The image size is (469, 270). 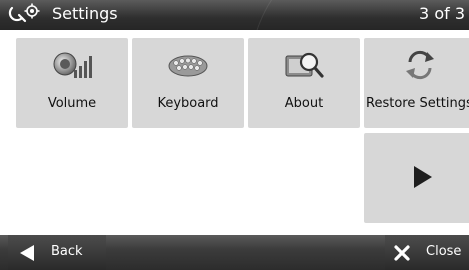 I want to click on close-button: Close, so click(x=427, y=252).